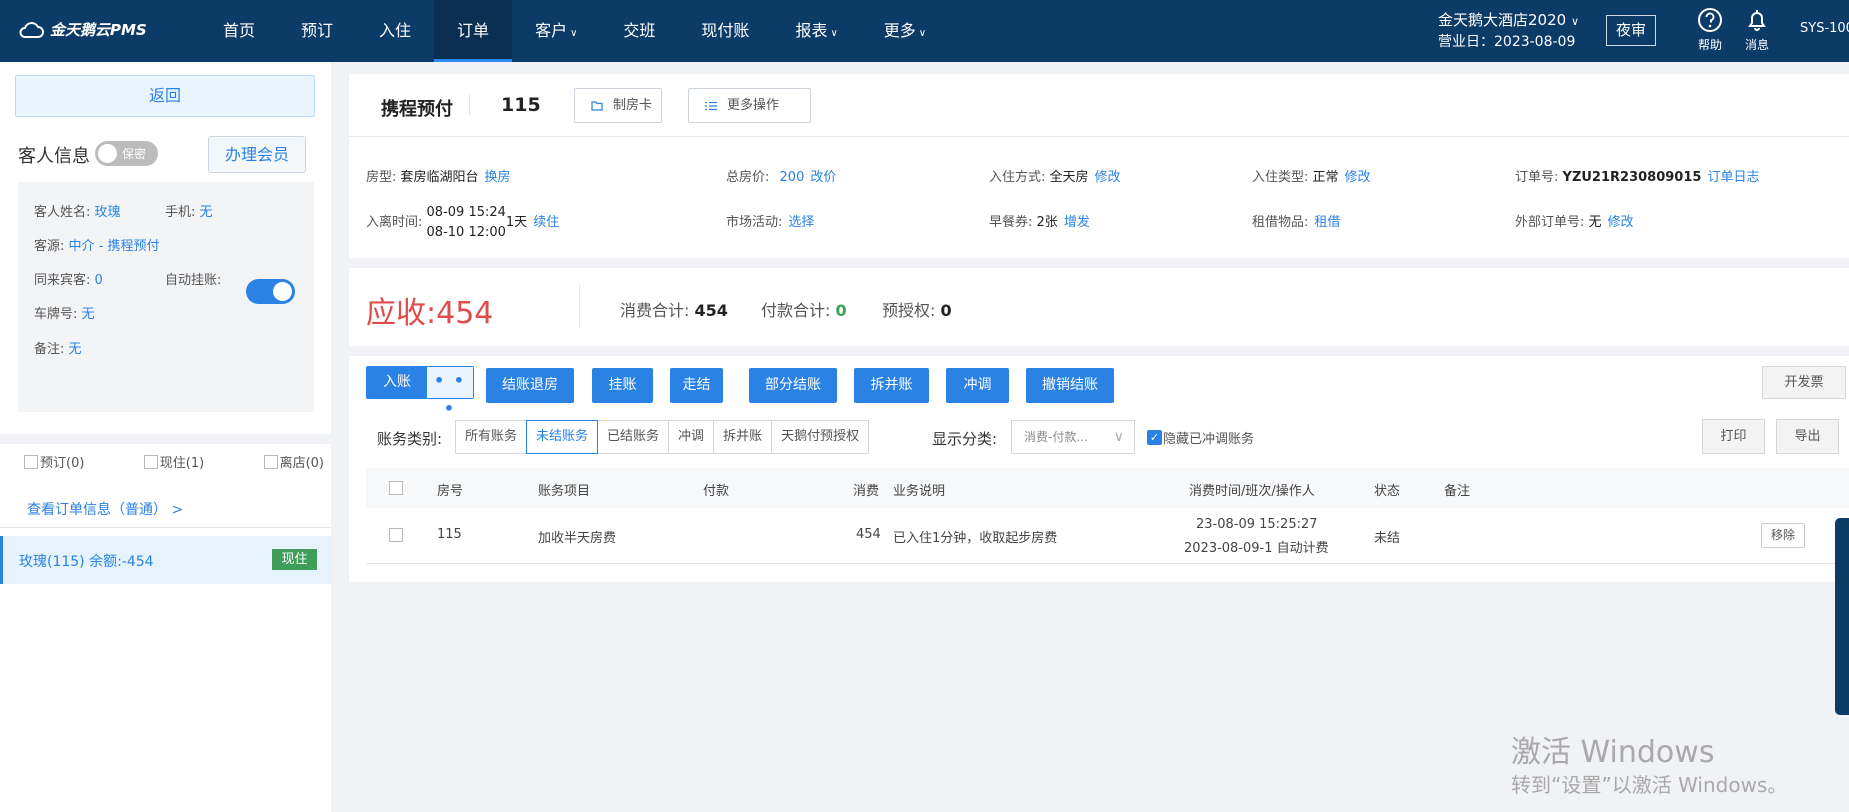  What do you see at coordinates (97, 246) in the screenshot?
I see `guest-source-field: 客源: 中介 - 携程预付` at bounding box center [97, 246].